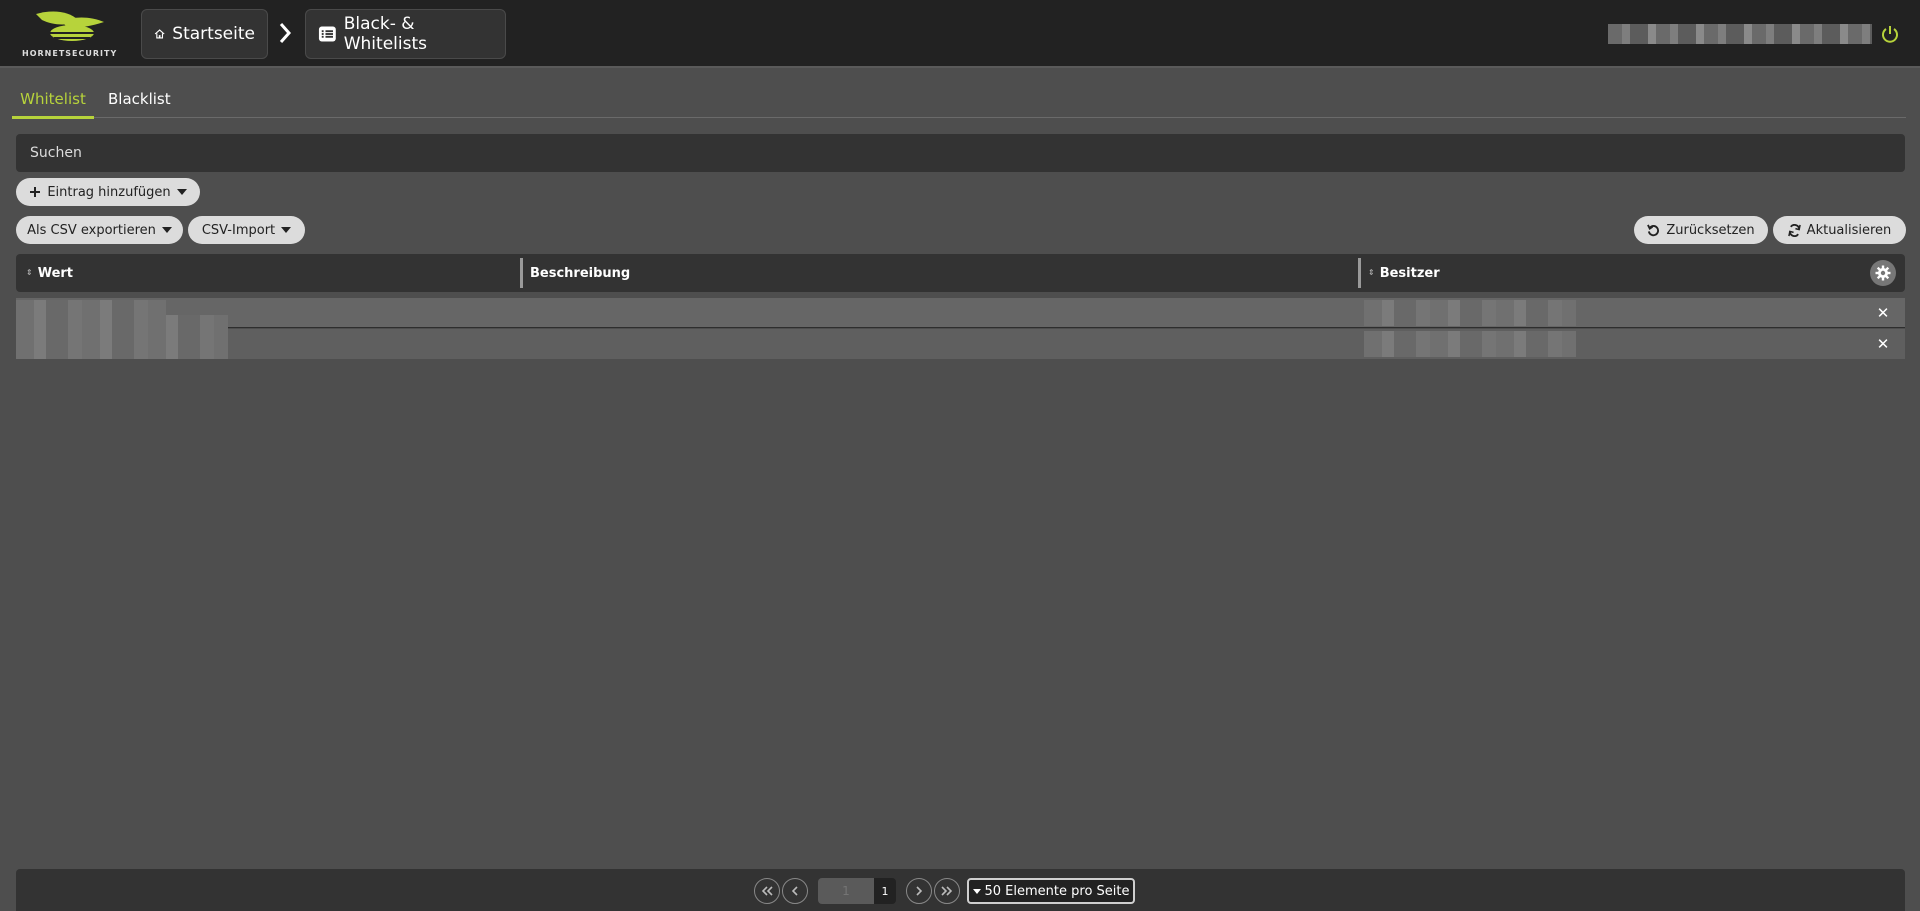 This screenshot has height=911, width=1920. I want to click on column-header-besitzer: ⇕ Besitzer, so click(1404, 273).